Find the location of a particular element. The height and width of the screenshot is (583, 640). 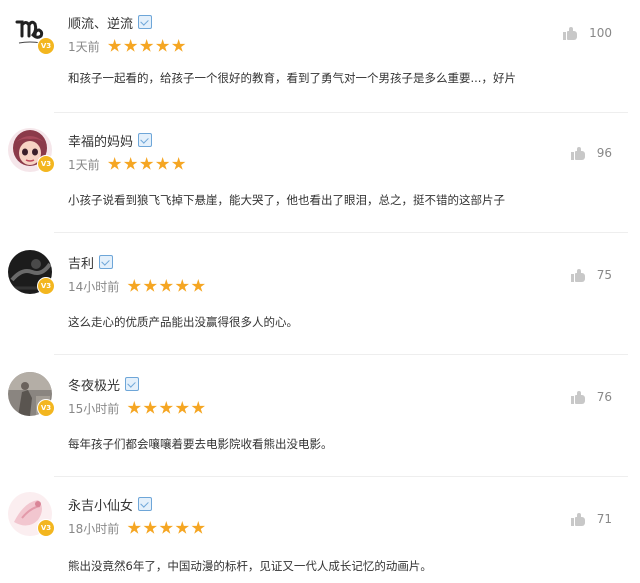

like-button: 75 is located at coordinates (591, 275).